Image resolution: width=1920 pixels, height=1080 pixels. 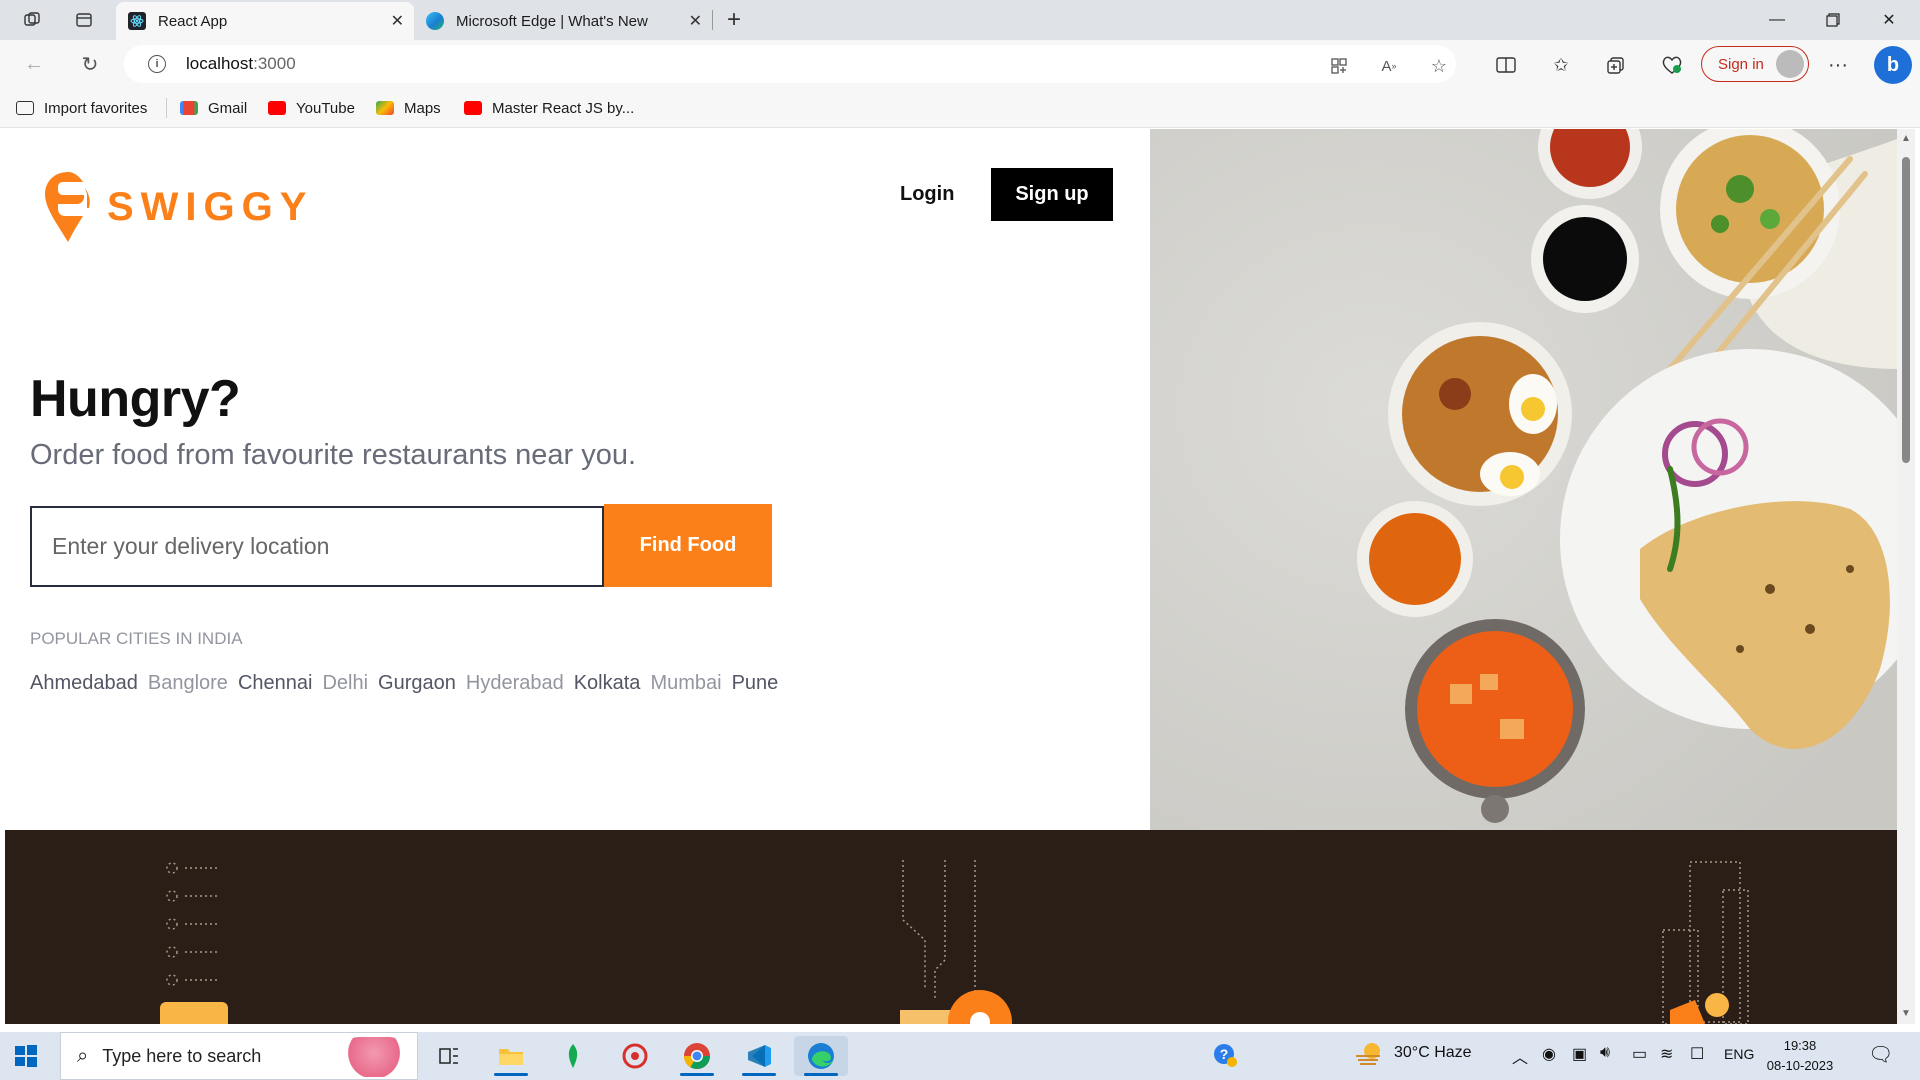 I want to click on tab-title: React App, so click(x=193, y=21).